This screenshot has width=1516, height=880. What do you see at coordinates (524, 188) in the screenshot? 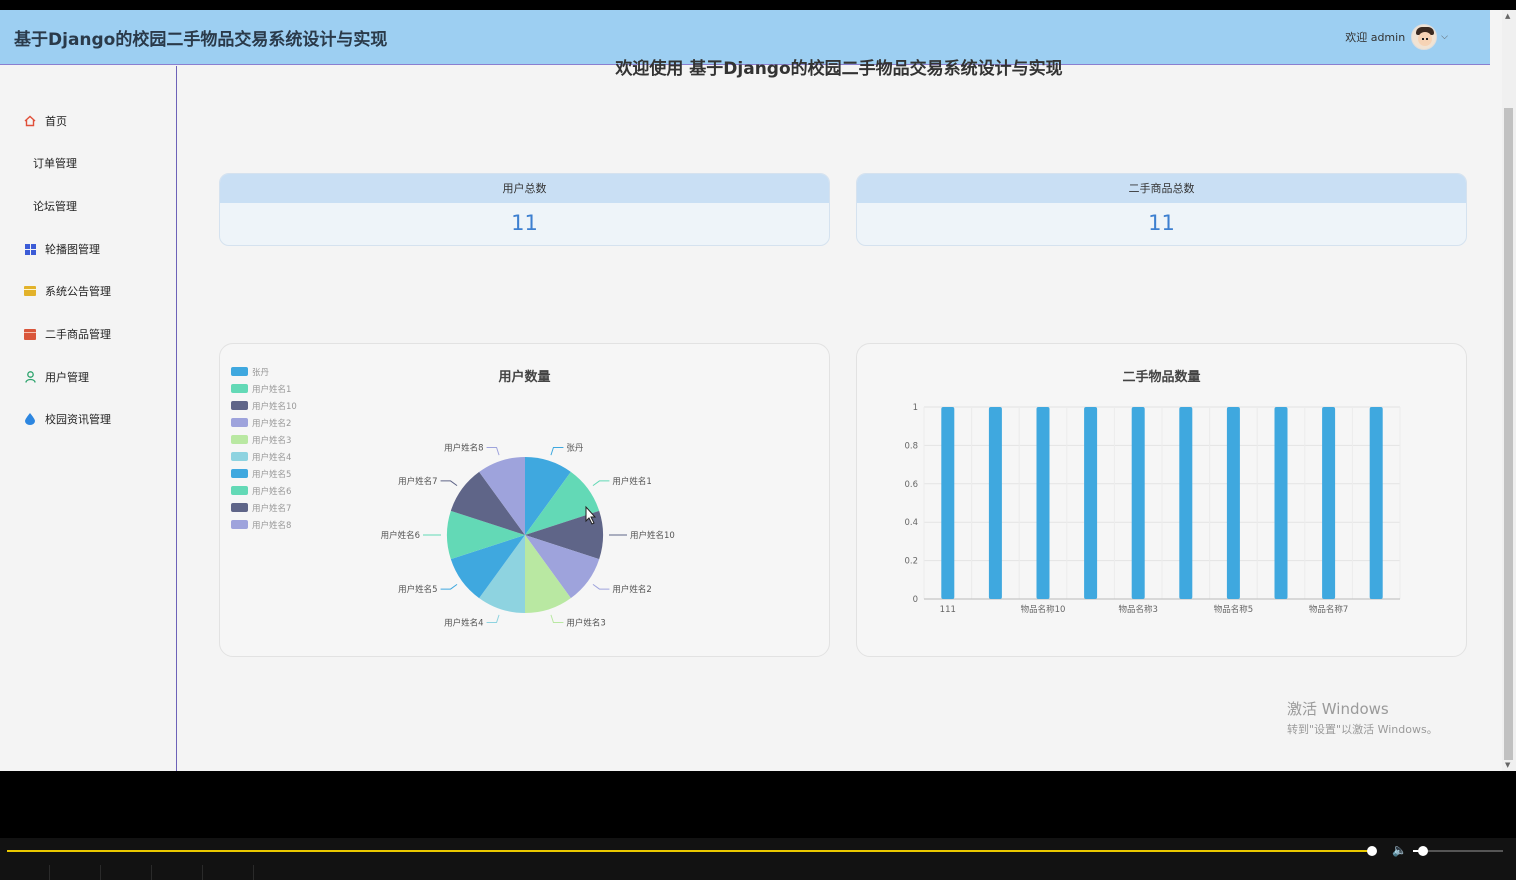
I see `stat-label: 用户总数` at bounding box center [524, 188].